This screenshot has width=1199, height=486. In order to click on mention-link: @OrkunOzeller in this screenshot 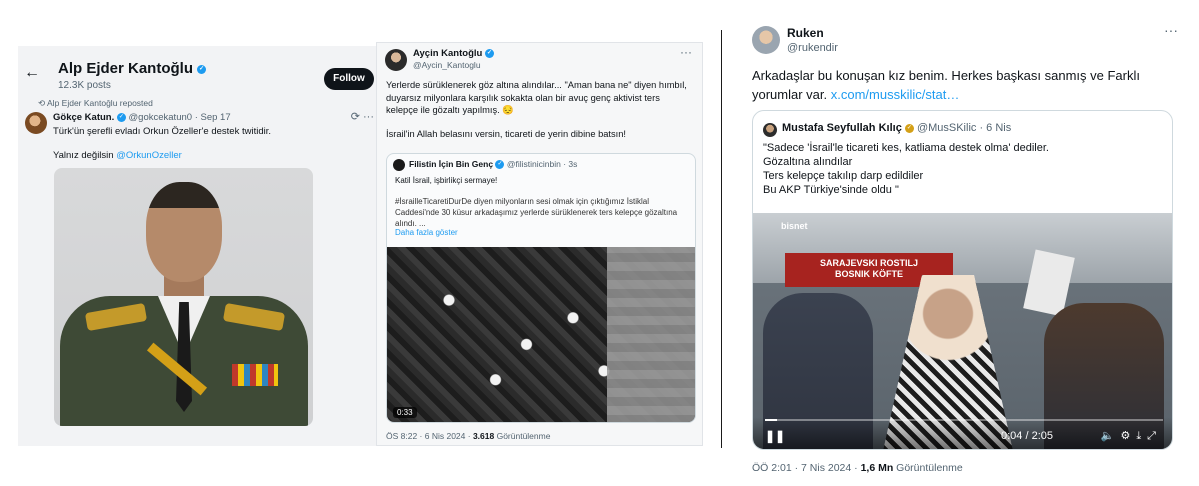, I will do `click(149, 155)`.